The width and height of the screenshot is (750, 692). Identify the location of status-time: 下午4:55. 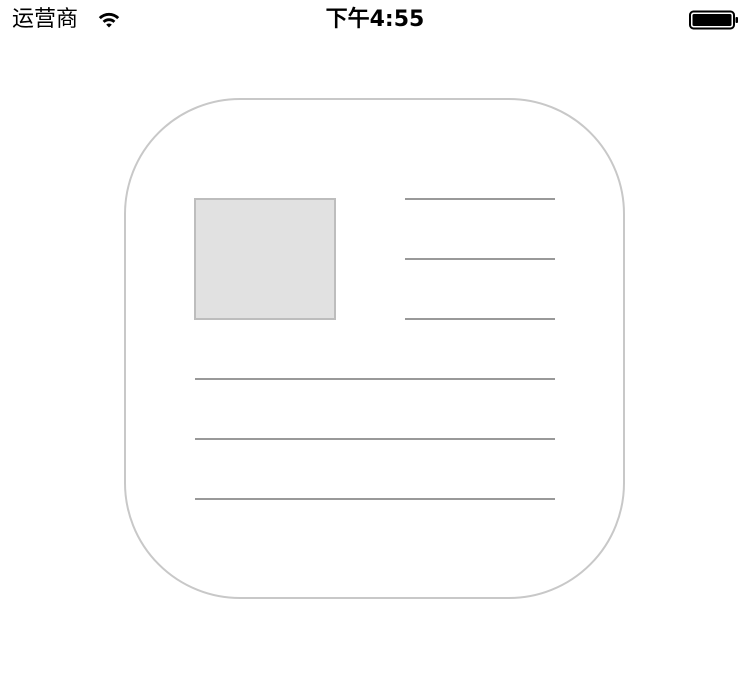
(375, 19).